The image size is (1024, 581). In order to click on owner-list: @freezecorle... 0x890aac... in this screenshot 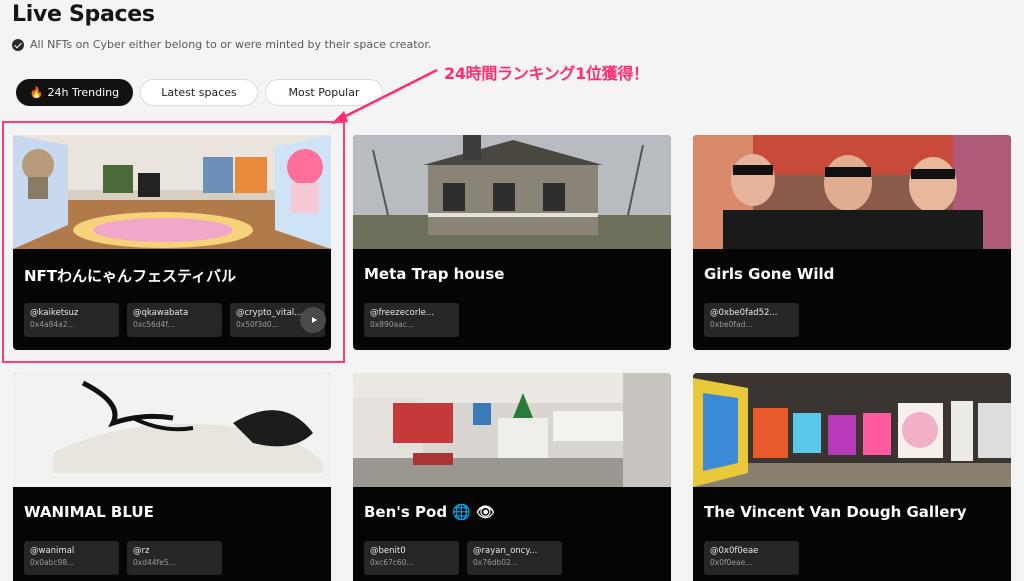, I will do `click(411, 320)`.